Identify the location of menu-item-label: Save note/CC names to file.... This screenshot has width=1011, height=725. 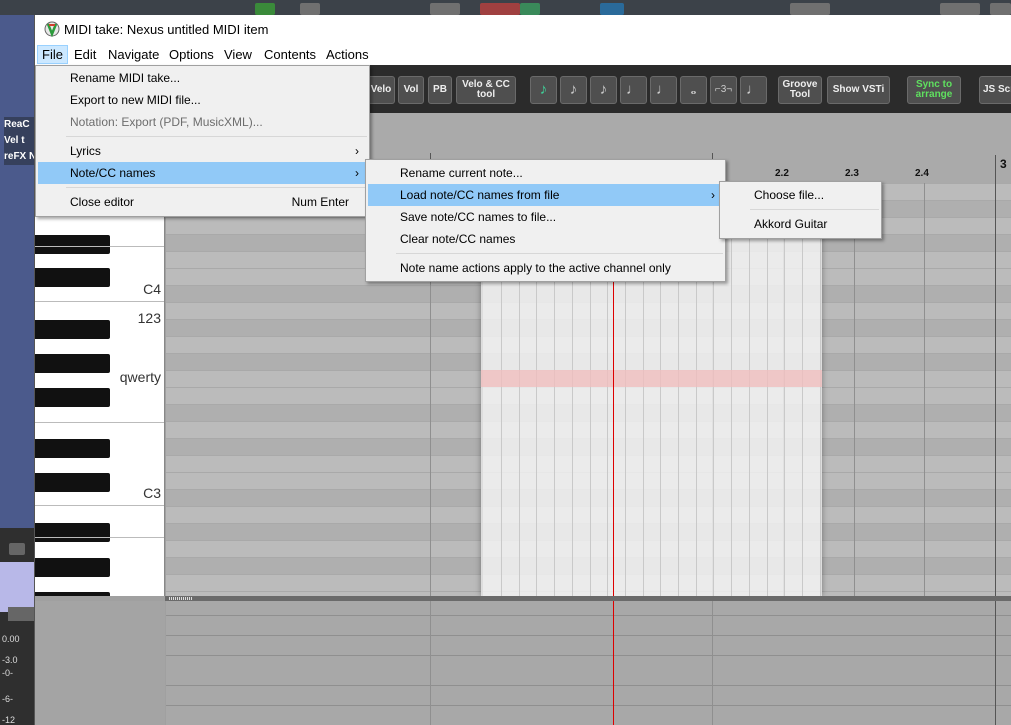
(478, 217).